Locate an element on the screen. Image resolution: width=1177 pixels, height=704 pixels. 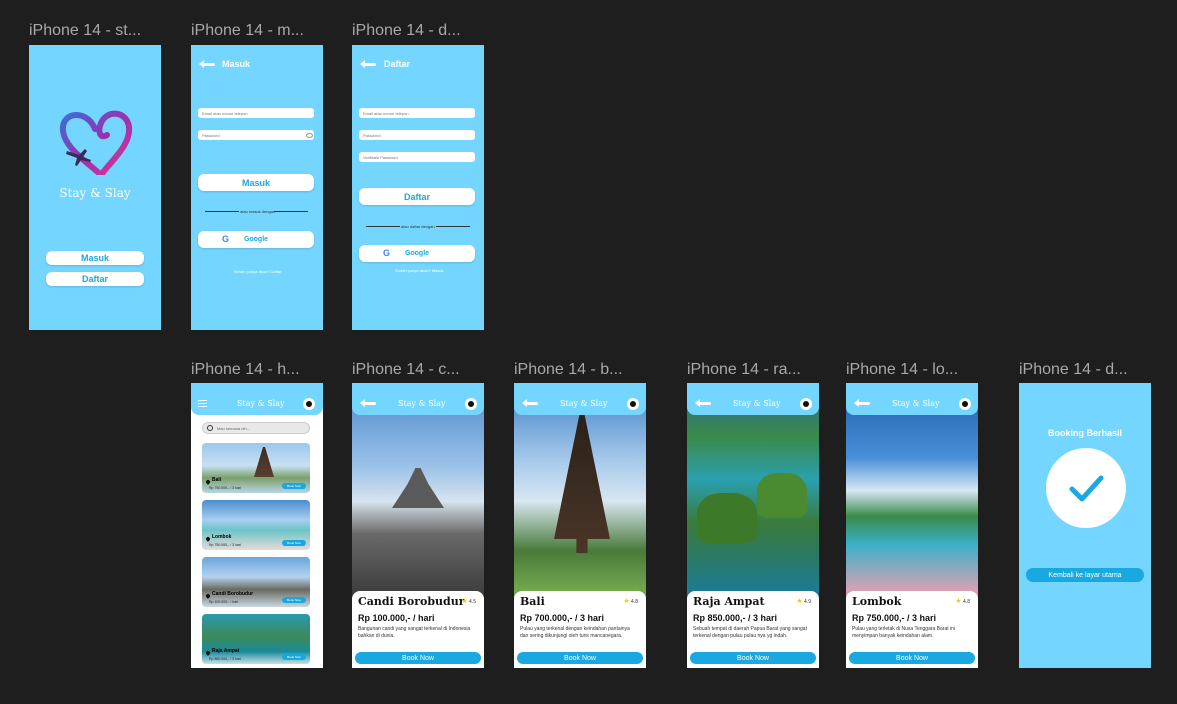
login-divider-text: atau masuk dengan is located at coordinates (258, 211).